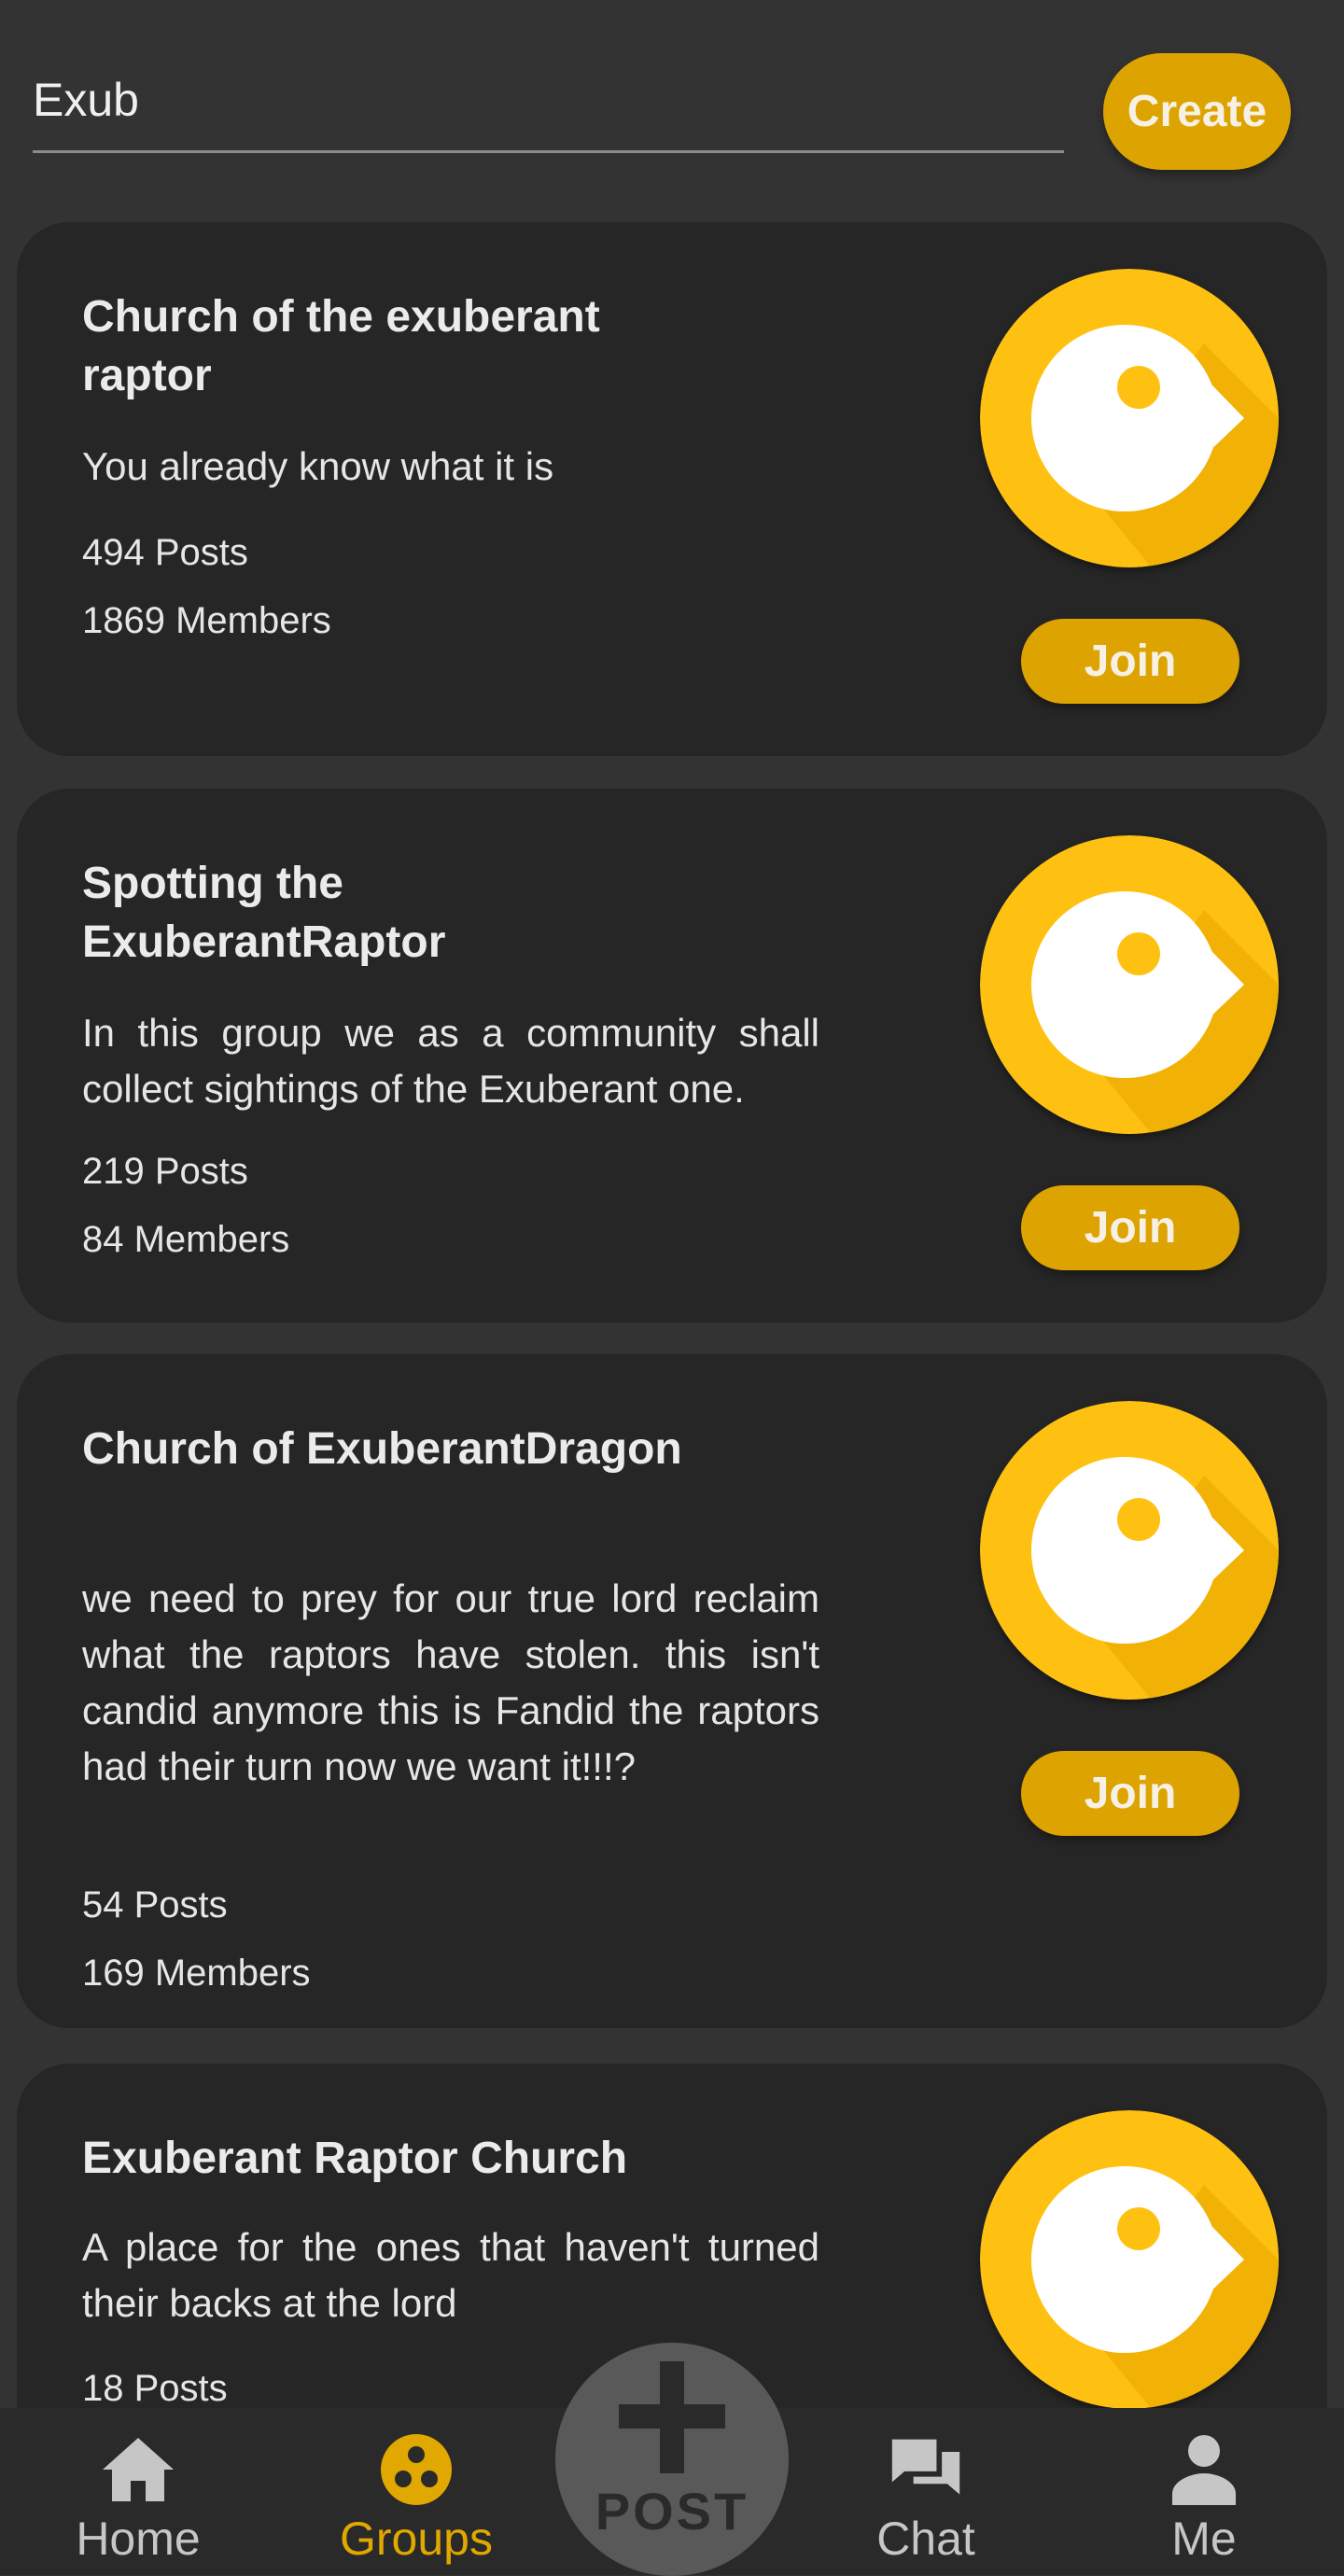  I want to click on group-posts-count: 18 Posts, so click(155, 2388).